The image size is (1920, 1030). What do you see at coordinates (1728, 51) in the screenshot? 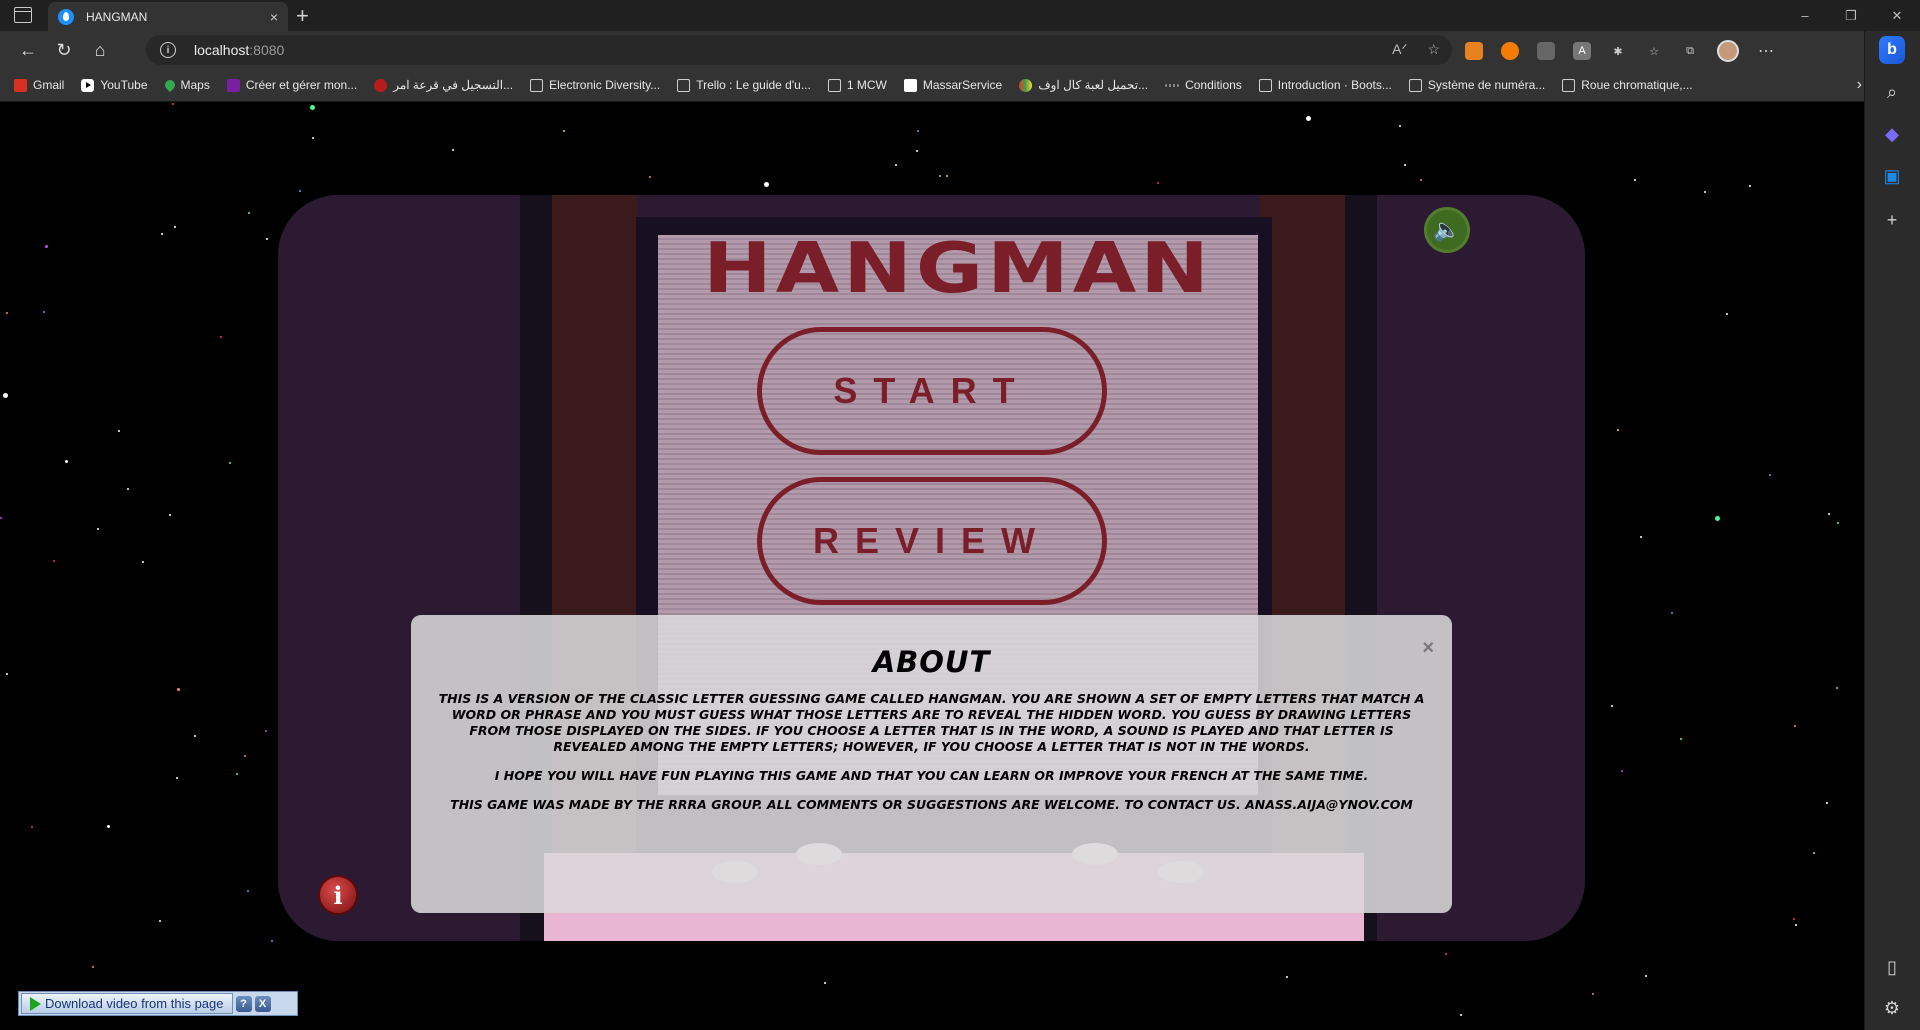
I see `profile-avatar` at bounding box center [1728, 51].